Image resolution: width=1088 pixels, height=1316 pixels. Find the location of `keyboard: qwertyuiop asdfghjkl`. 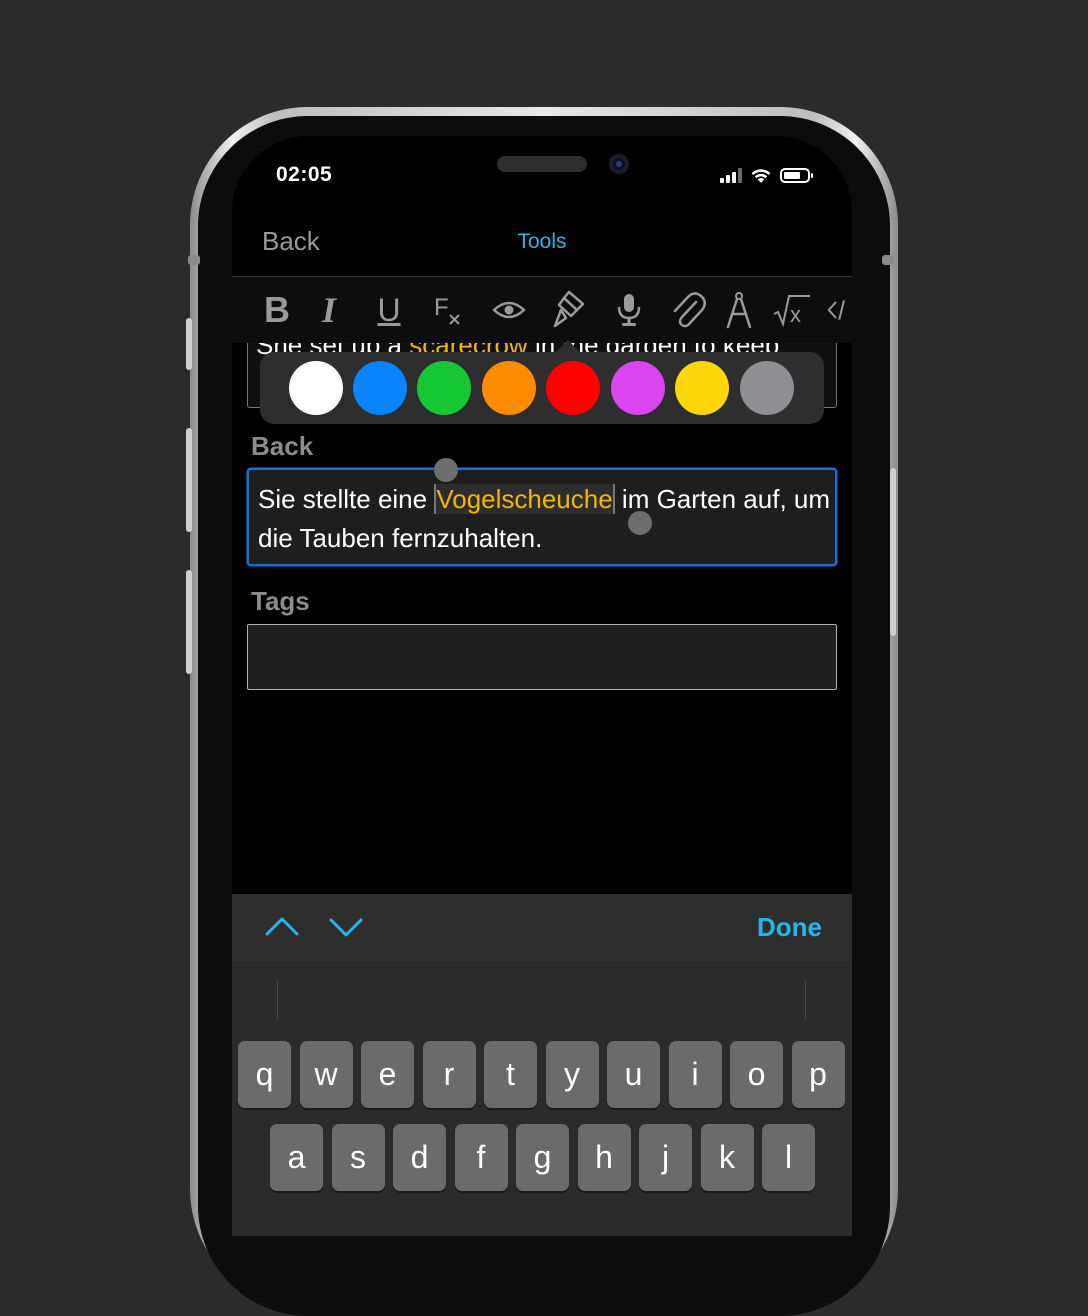

keyboard: qwertyuiop asdfghjkl is located at coordinates (542, 1098).